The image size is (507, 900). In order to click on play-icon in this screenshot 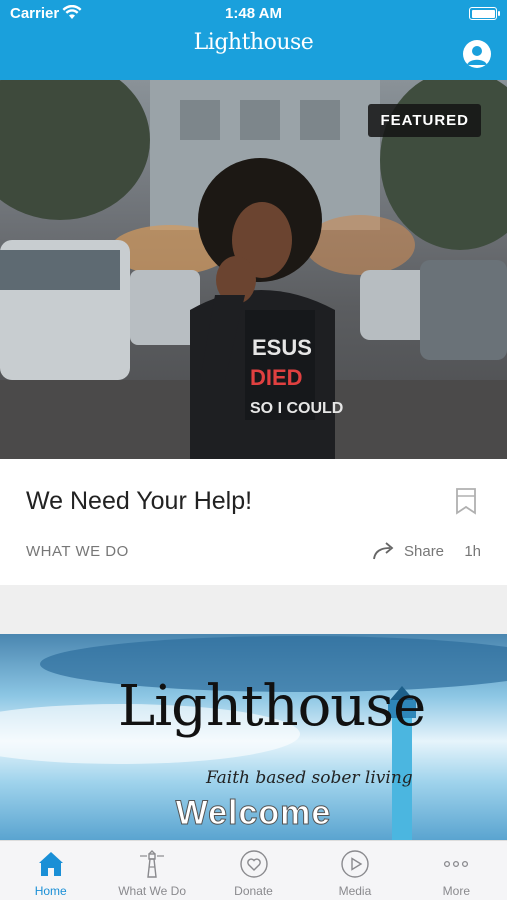, I will do `click(355, 864)`.